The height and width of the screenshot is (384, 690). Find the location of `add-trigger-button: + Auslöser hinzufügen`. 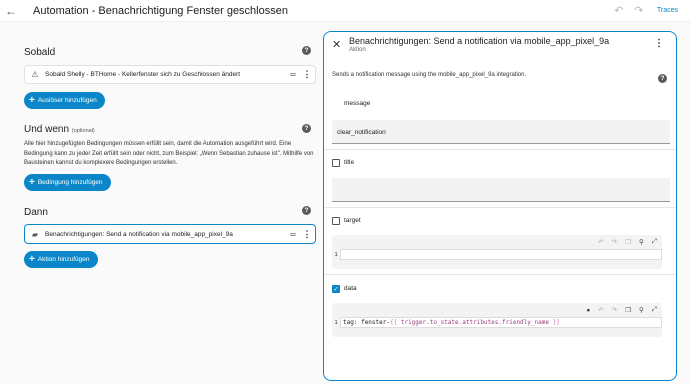

add-trigger-button: + Auslöser hinzufügen is located at coordinates (64, 100).